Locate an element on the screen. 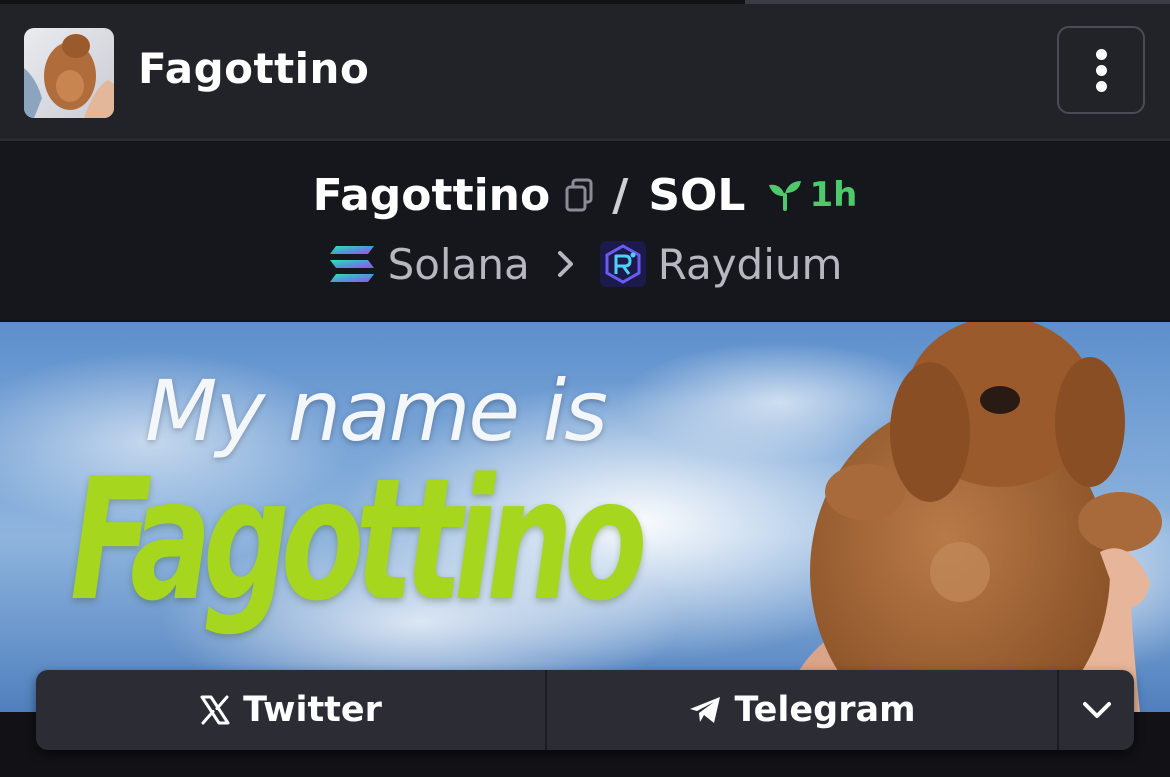  vertical-dots-icon is located at coordinates (1101, 54).